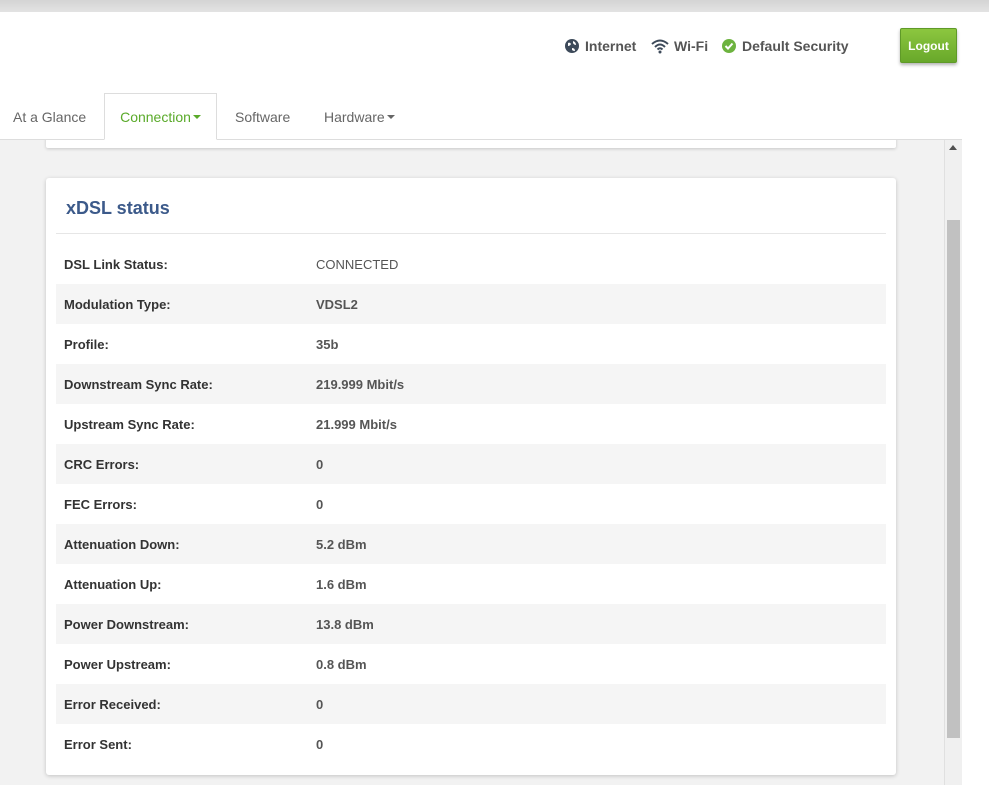 This screenshot has height=785, width=989. I want to click on row-label: Power Upstream:, so click(117, 664).